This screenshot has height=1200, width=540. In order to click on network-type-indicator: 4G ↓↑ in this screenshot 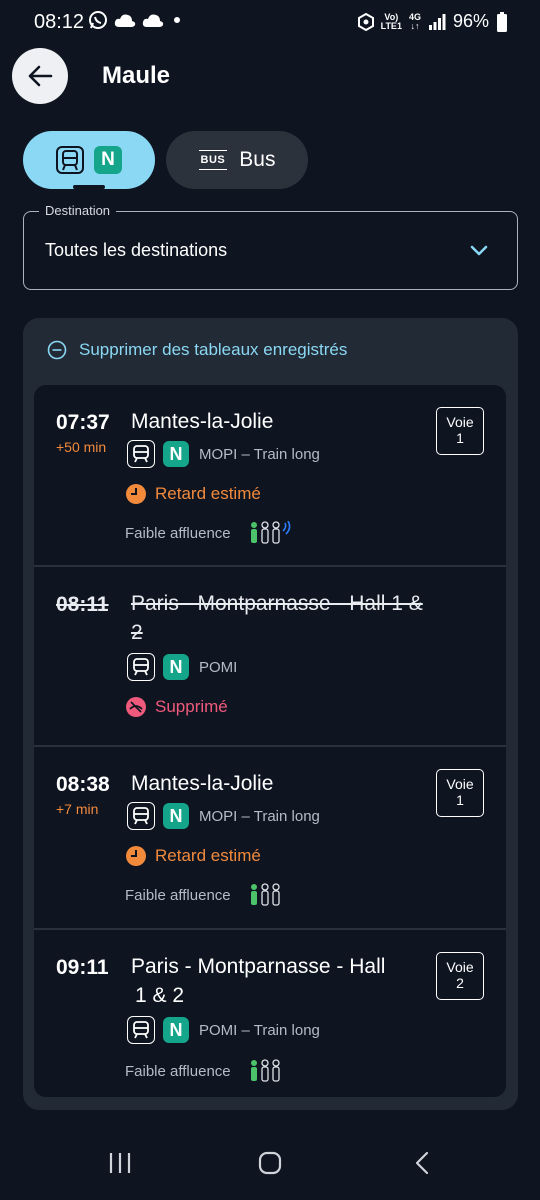, I will do `click(414, 21)`.